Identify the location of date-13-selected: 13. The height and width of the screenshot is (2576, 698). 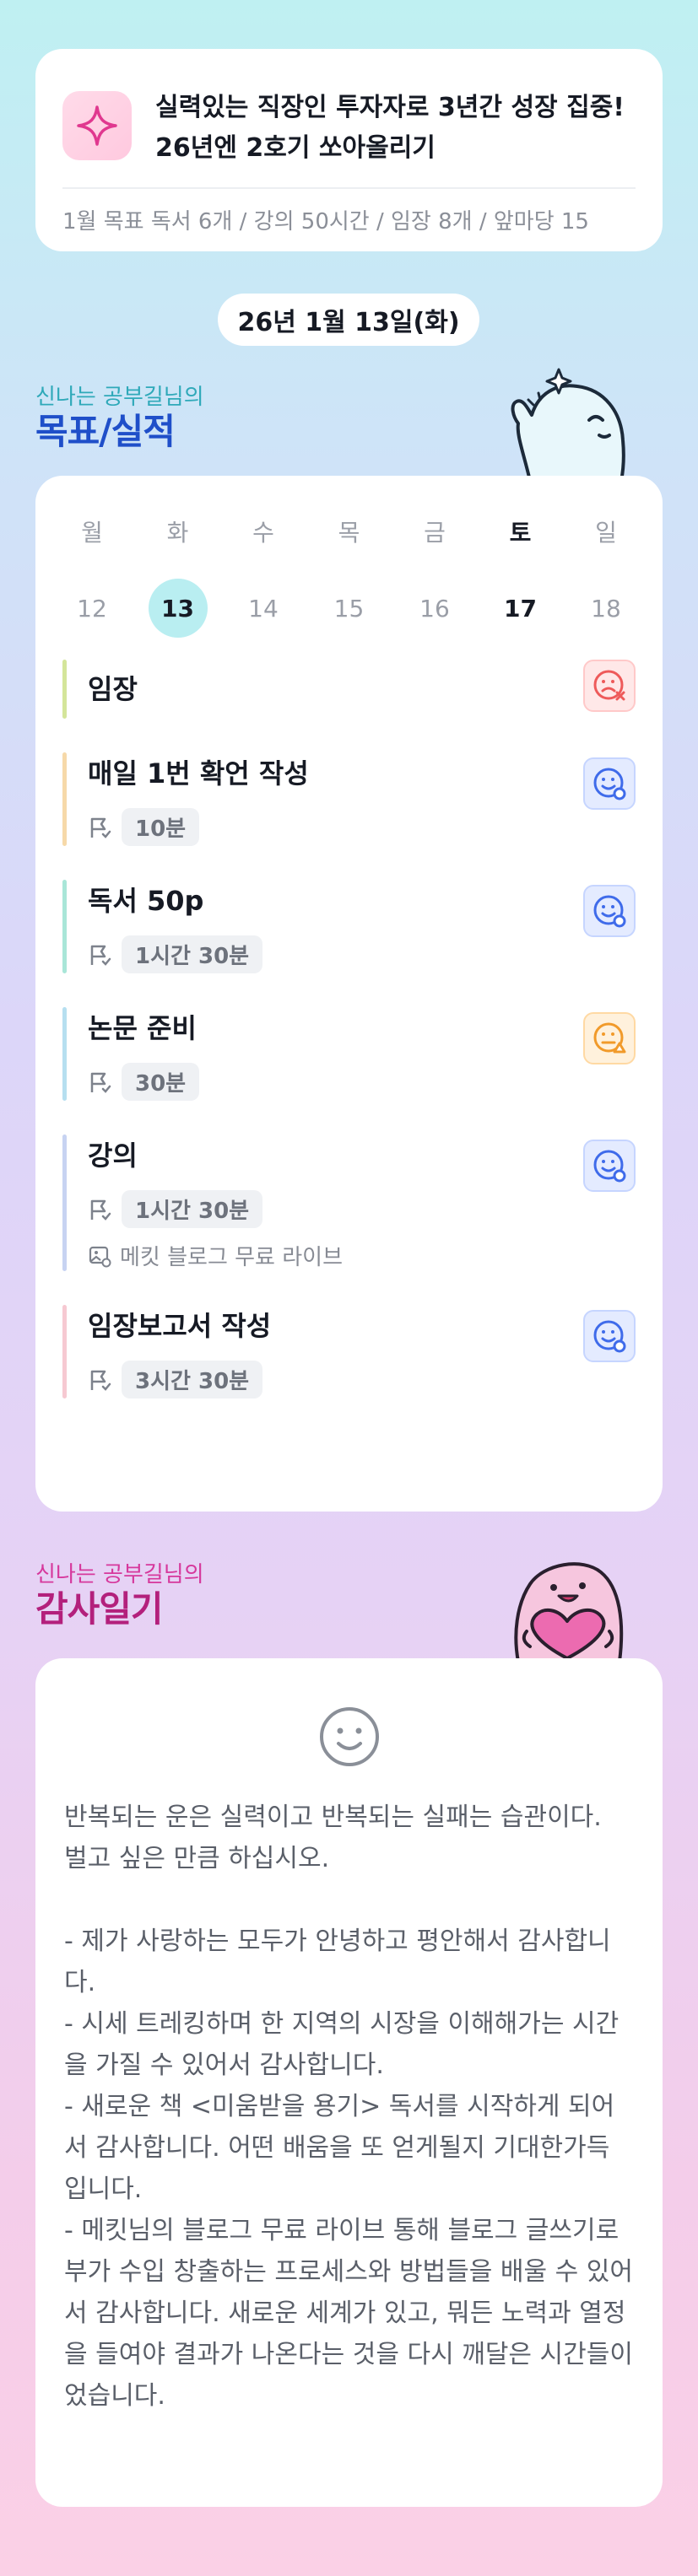
(178, 608).